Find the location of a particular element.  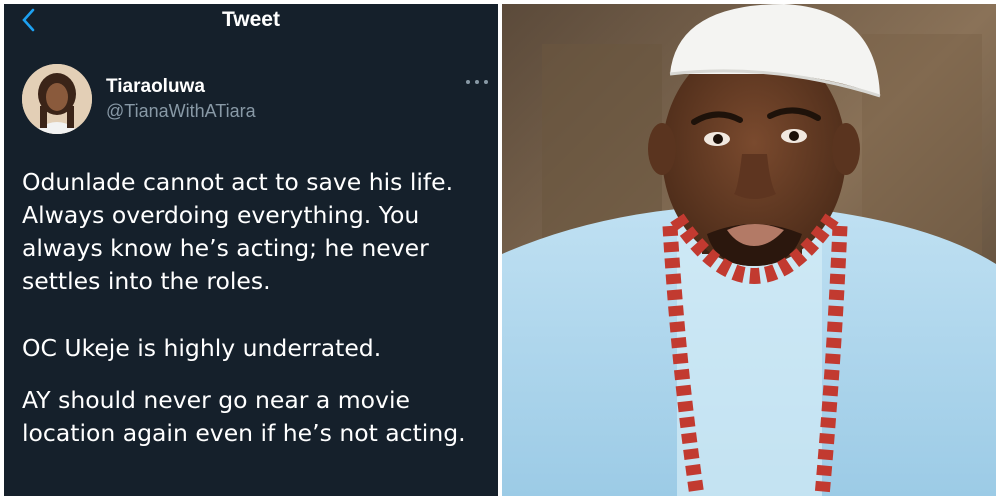

more-options-icon is located at coordinates (477, 82).